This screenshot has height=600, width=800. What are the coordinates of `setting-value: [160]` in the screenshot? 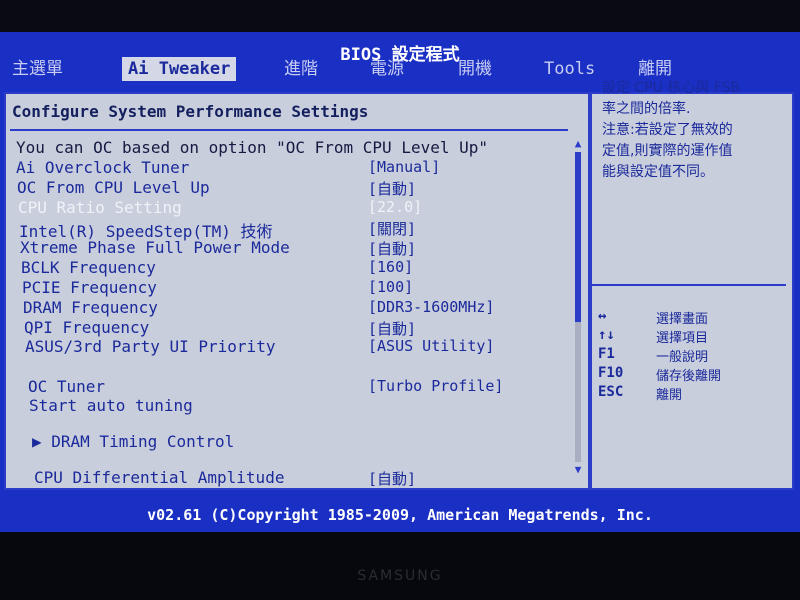 It's located at (391, 267).